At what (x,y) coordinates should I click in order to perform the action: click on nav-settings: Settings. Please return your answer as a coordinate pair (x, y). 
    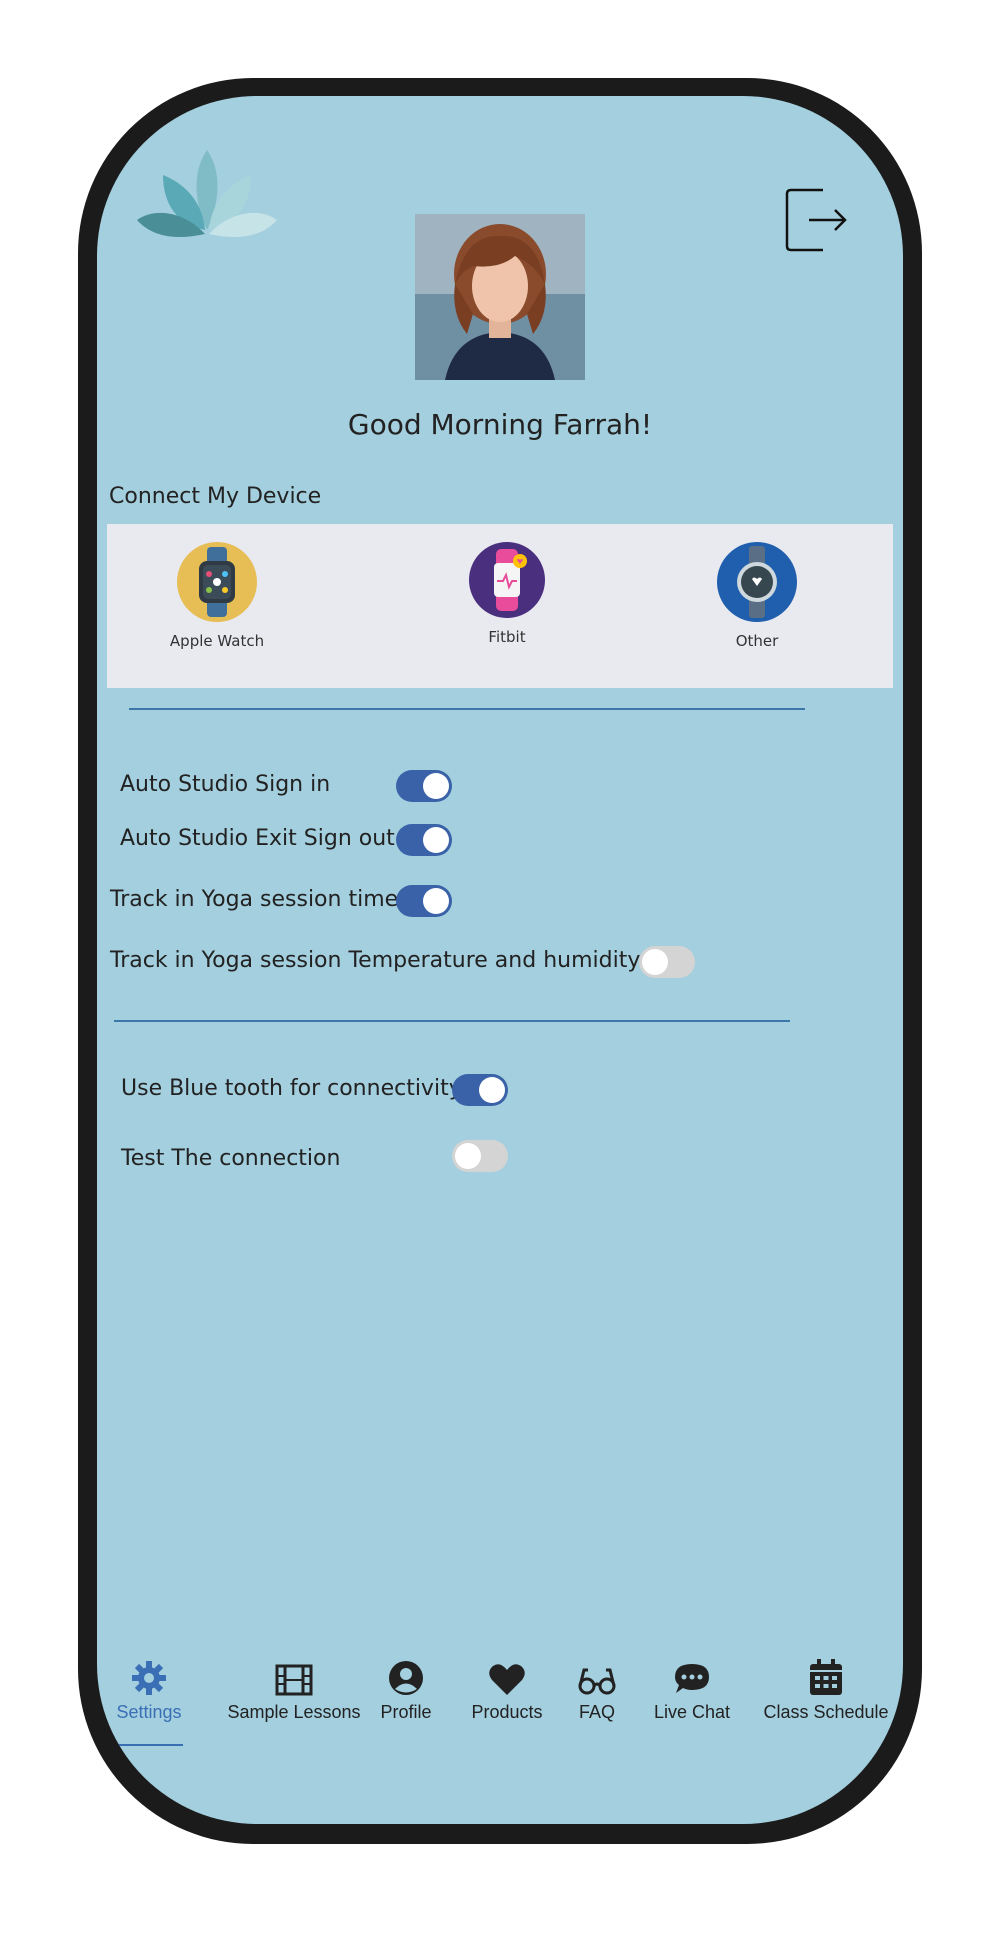
    Looking at the image, I should click on (149, 1689).